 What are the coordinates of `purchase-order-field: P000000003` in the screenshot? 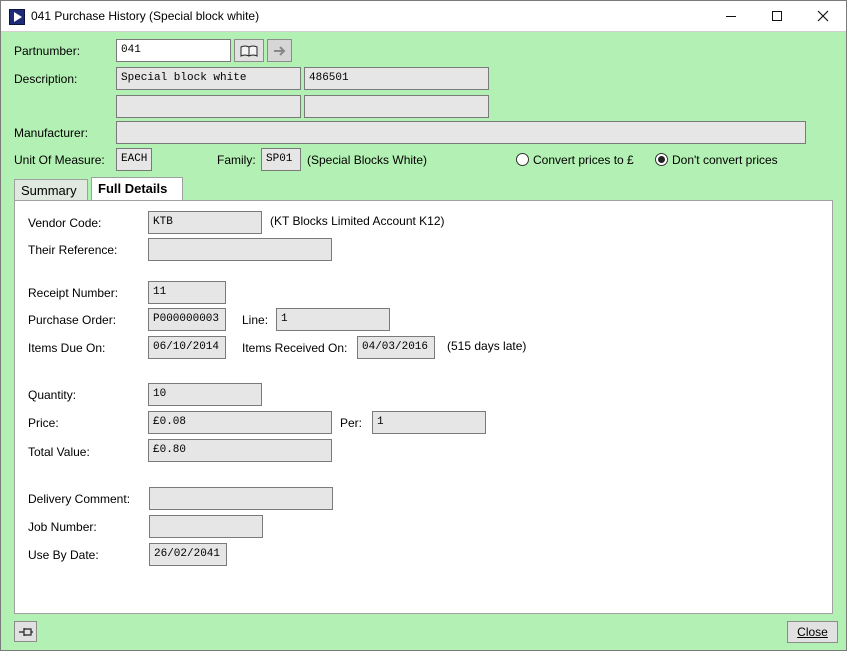 It's located at (187, 319).